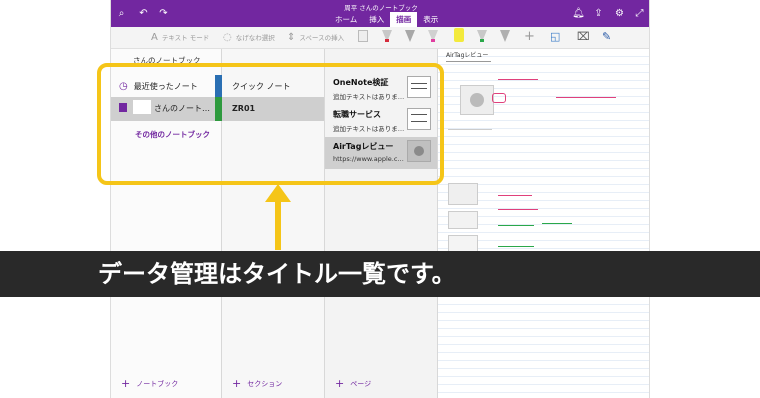 This screenshot has width=760, height=398. Describe the element at coordinates (387, 35) in the screenshot. I see `pen-red` at that location.